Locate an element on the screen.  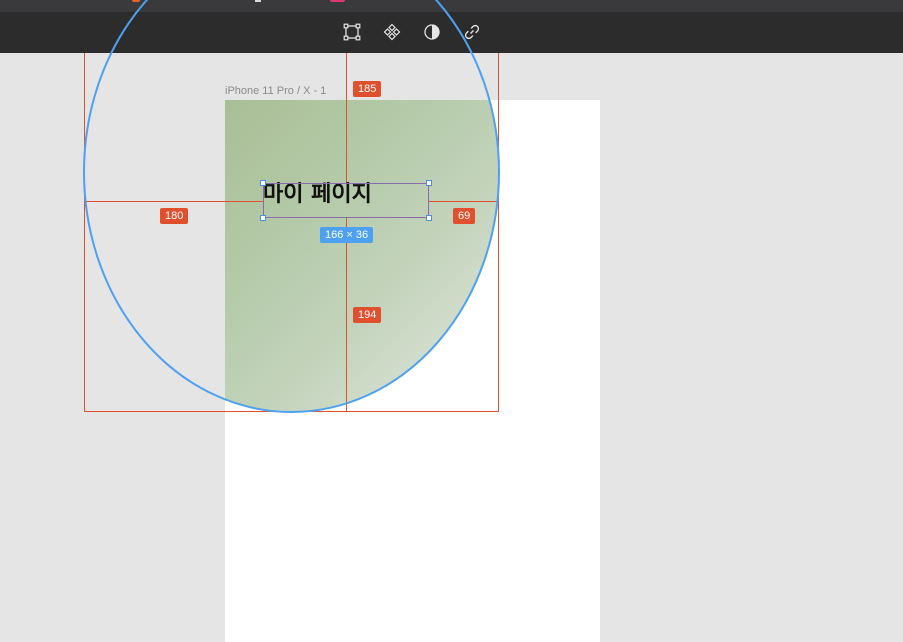
link-tool-button is located at coordinates (472, 32).